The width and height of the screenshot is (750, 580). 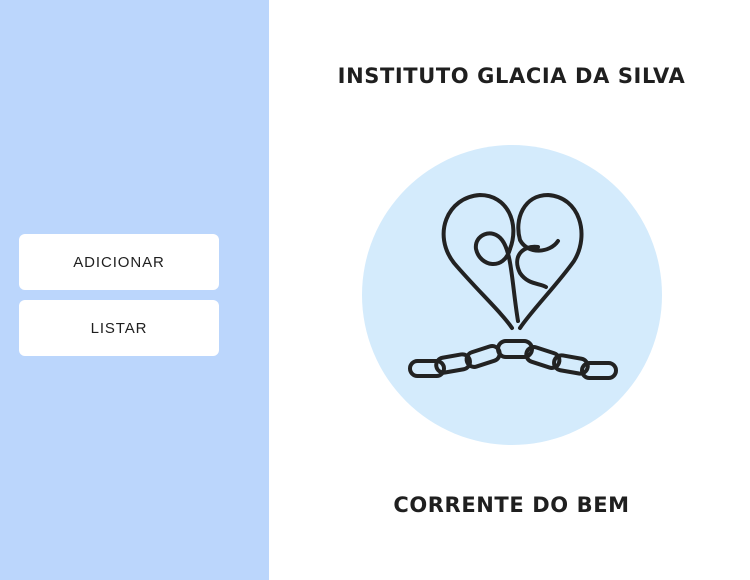 What do you see at coordinates (511, 505) in the screenshot?
I see `slogan-text: CORRENTE DO BEM` at bounding box center [511, 505].